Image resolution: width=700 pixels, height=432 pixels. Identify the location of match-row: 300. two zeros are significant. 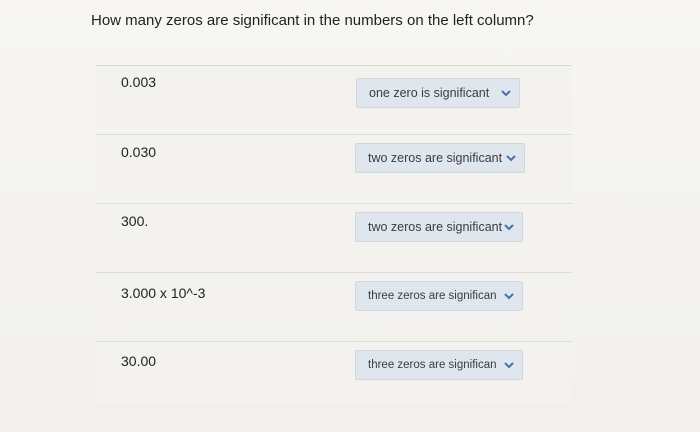
(334, 237).